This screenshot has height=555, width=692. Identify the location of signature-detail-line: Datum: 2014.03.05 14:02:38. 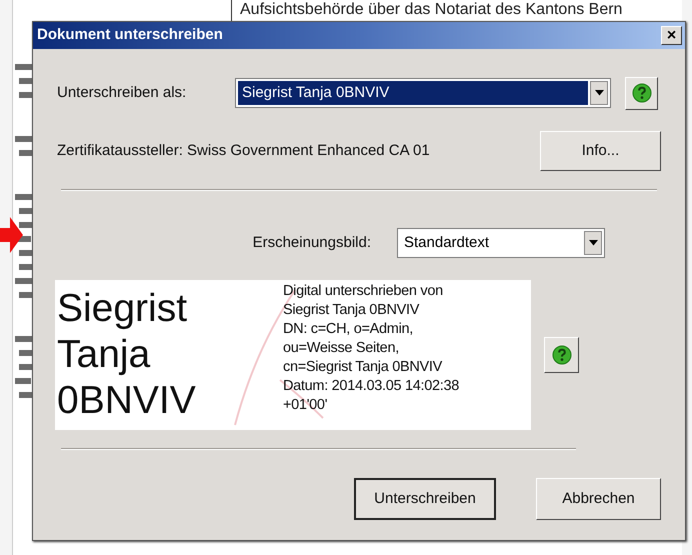
(371, 386).